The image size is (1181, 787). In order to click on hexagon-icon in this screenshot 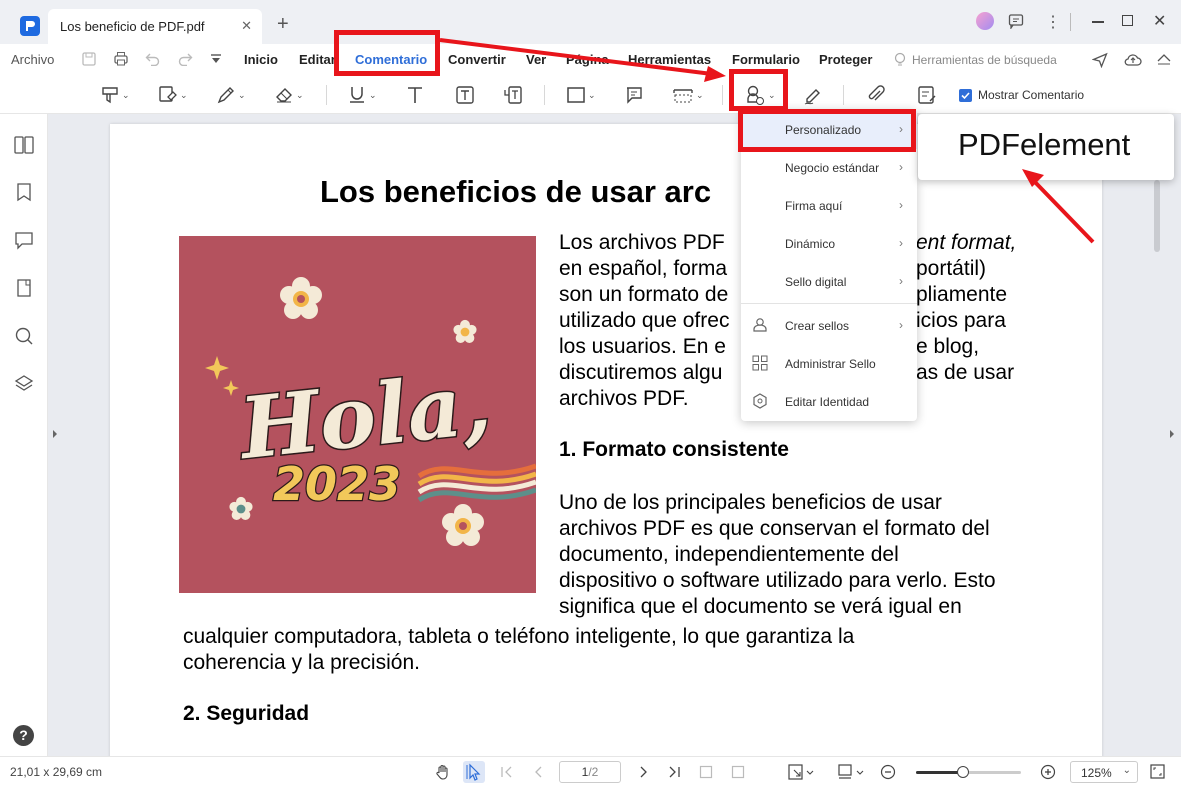, I will do `click(760, 401)`.